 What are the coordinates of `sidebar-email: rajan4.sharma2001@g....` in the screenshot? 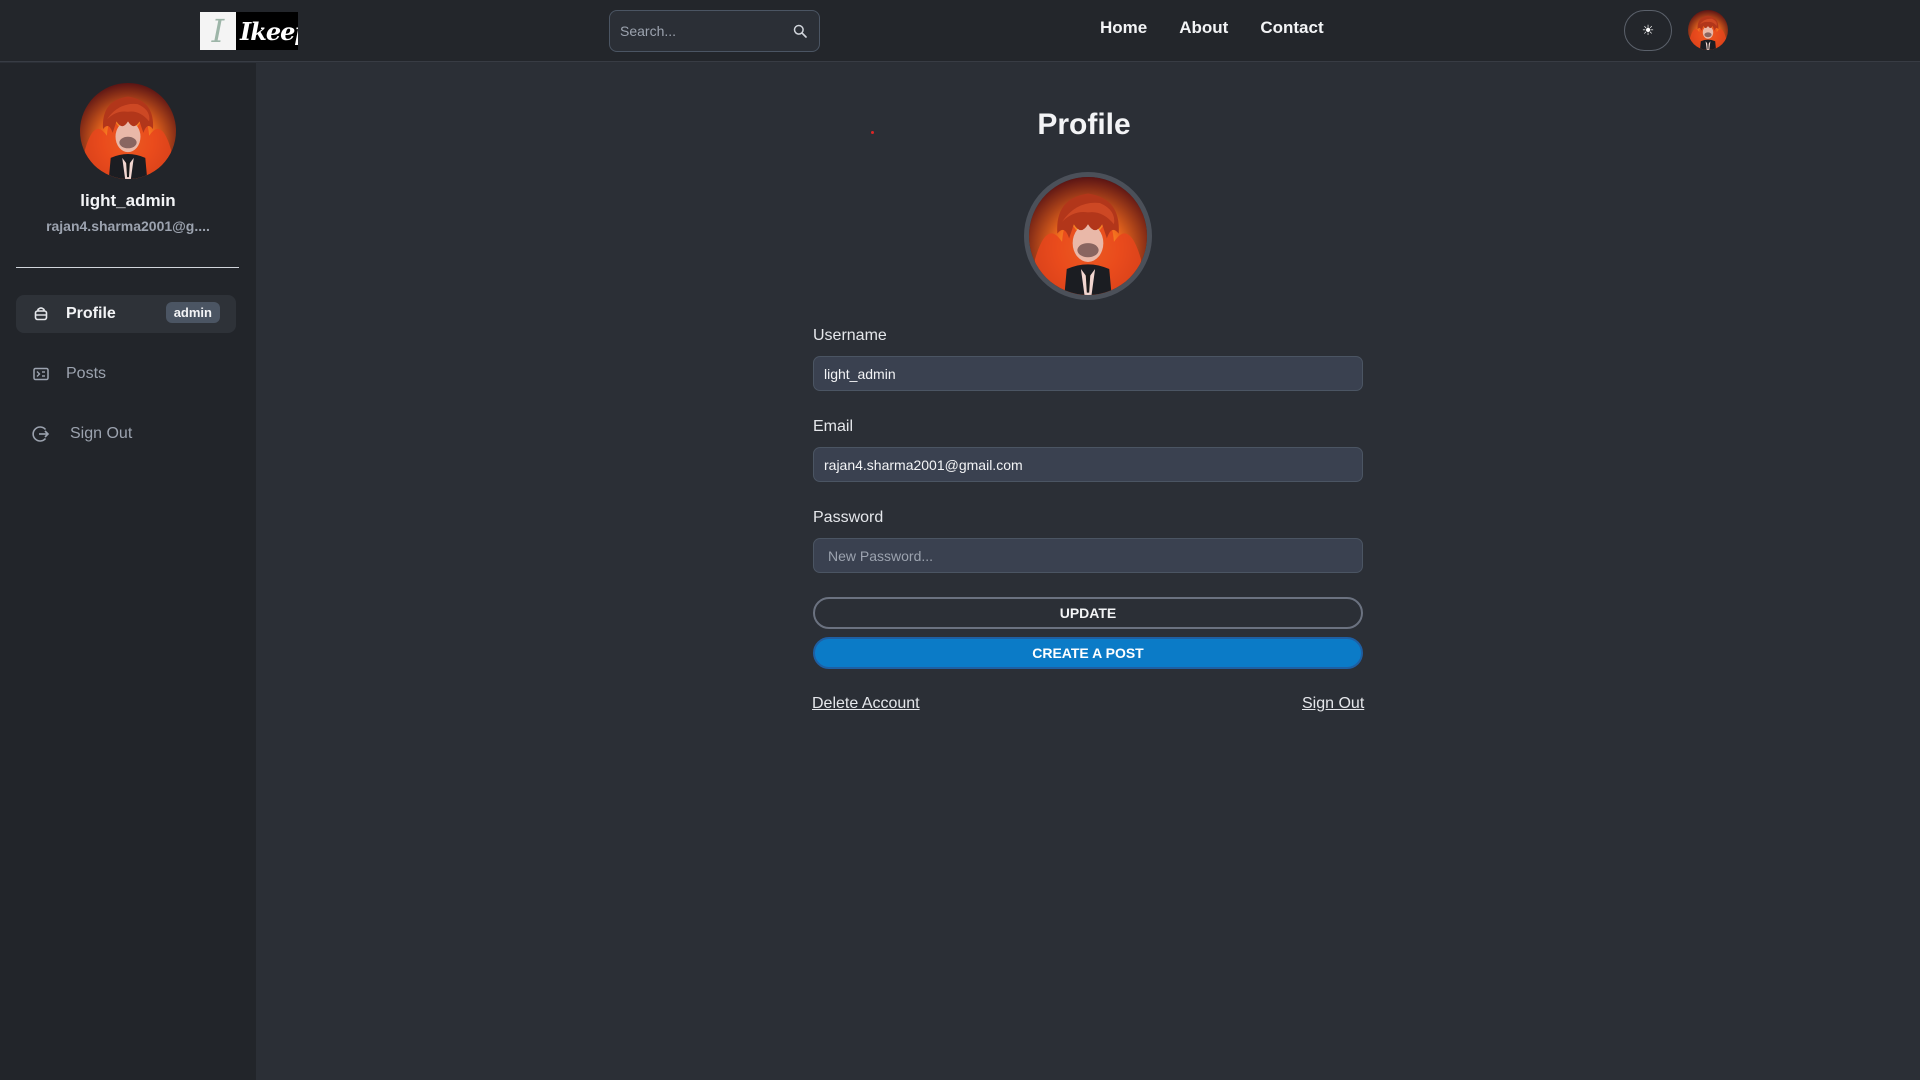 It's located at (128, 226).